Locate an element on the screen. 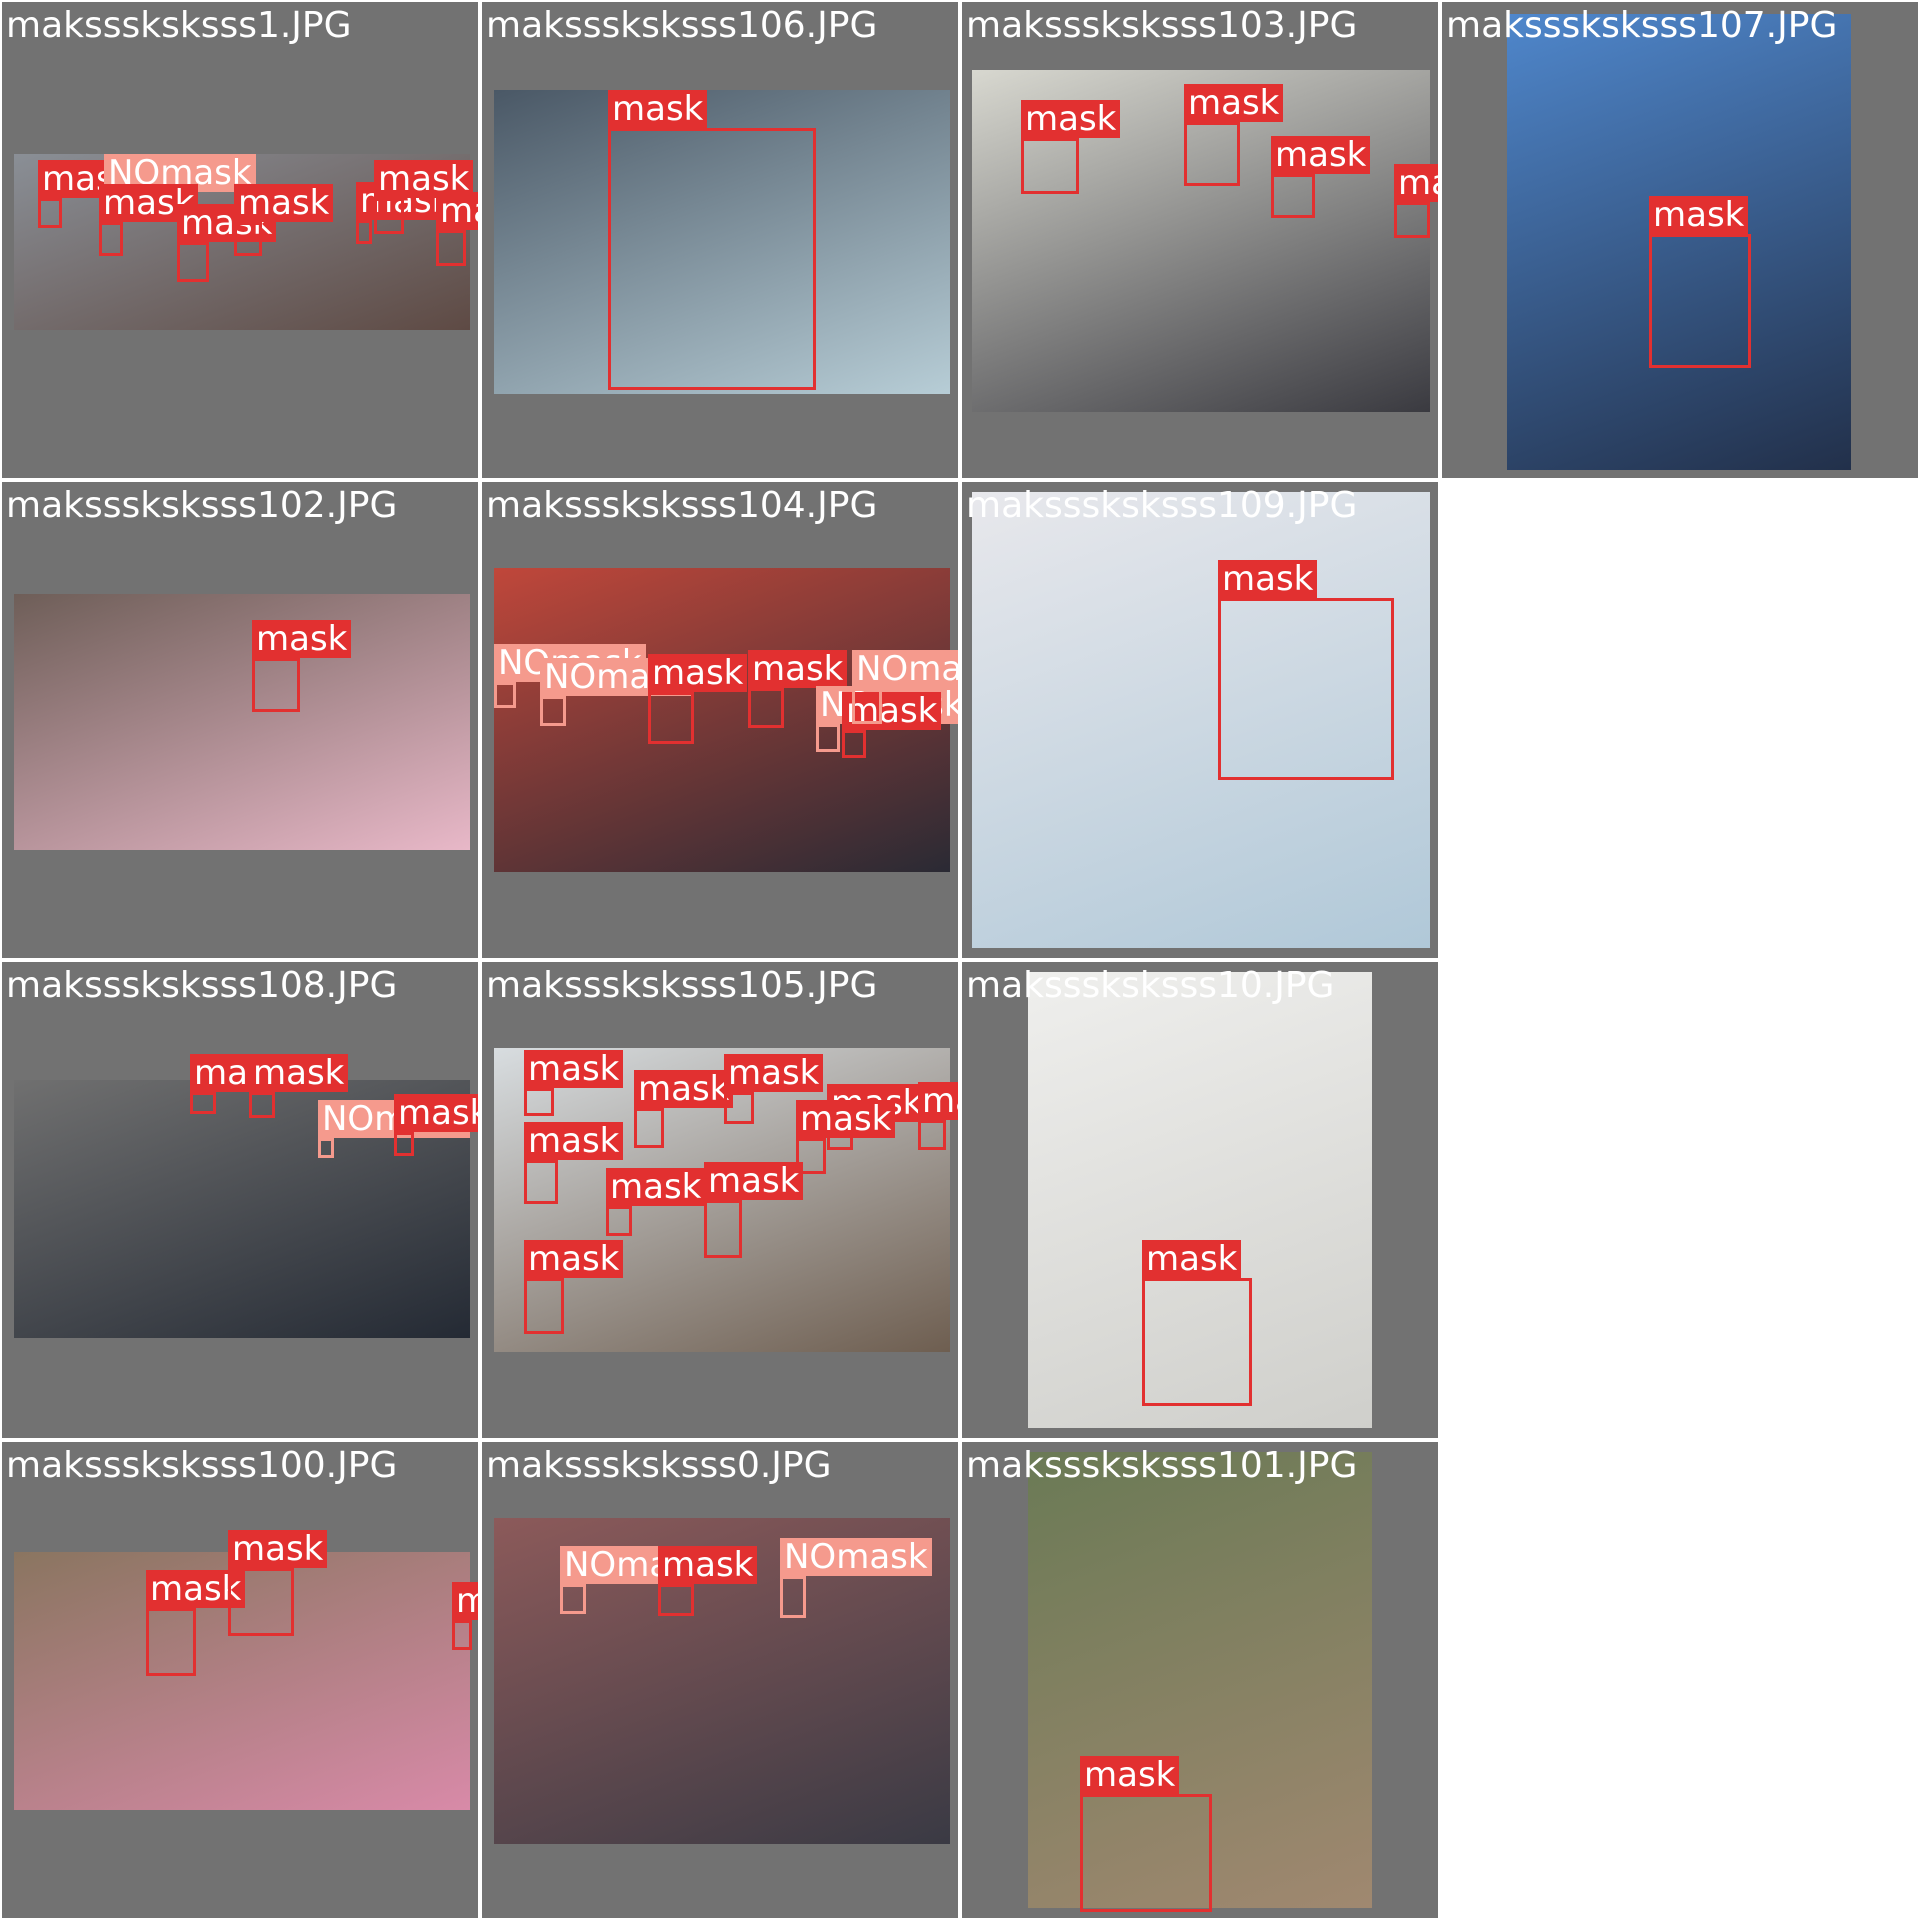  filename-label: maksssksksss10.JPG is located at coordinates (1150, 985).